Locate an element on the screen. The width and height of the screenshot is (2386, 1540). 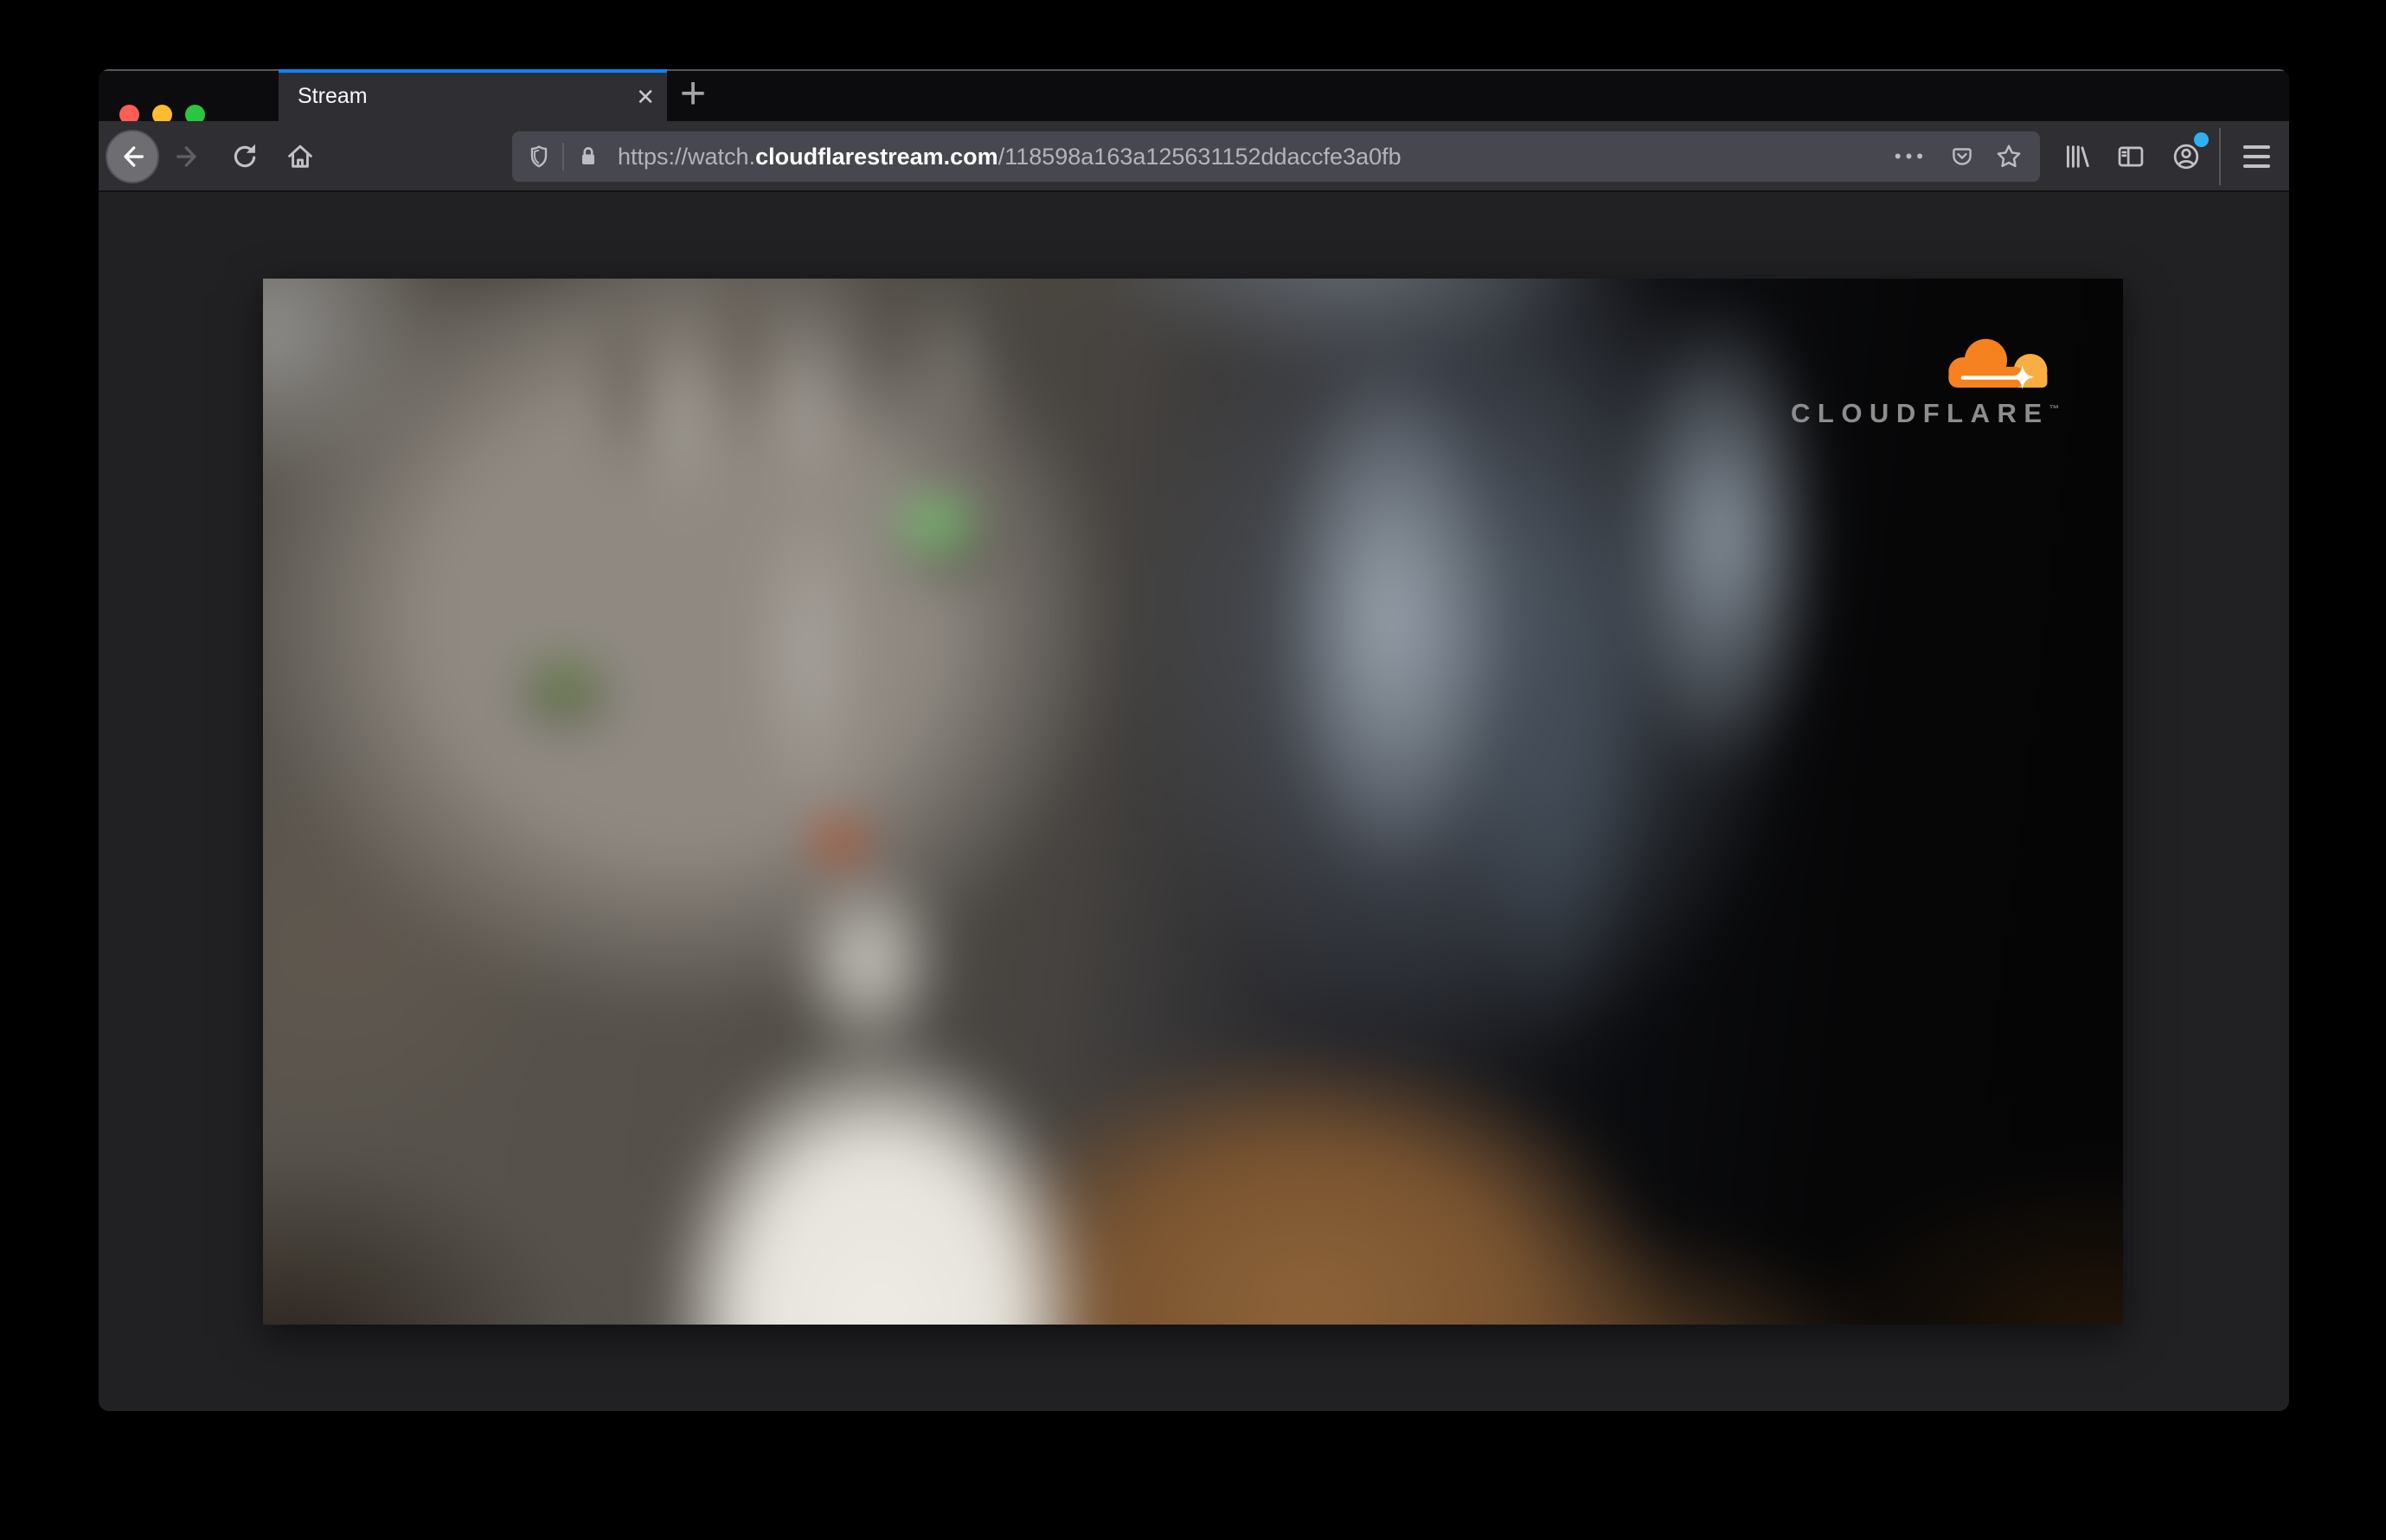
close-tab-icon: ✕ is located at coordinates (646, 97).